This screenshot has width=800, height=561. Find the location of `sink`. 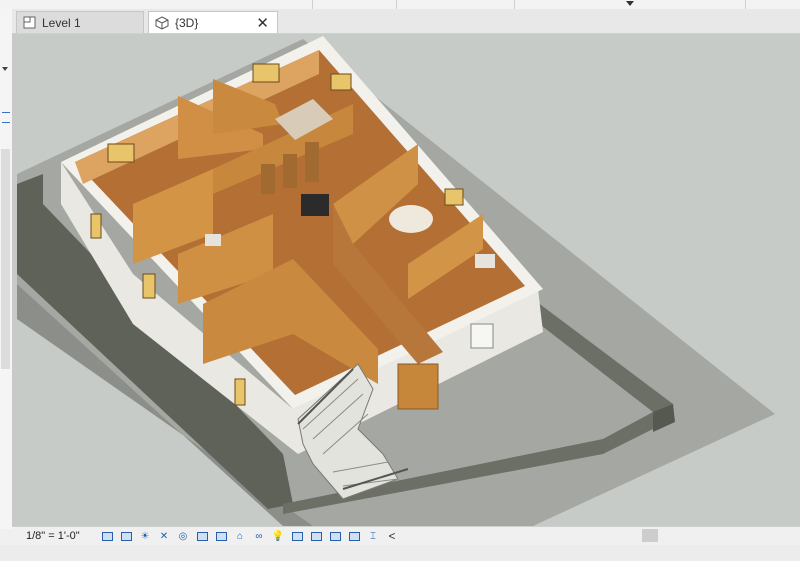

sink is located at coordinates (213, 240).